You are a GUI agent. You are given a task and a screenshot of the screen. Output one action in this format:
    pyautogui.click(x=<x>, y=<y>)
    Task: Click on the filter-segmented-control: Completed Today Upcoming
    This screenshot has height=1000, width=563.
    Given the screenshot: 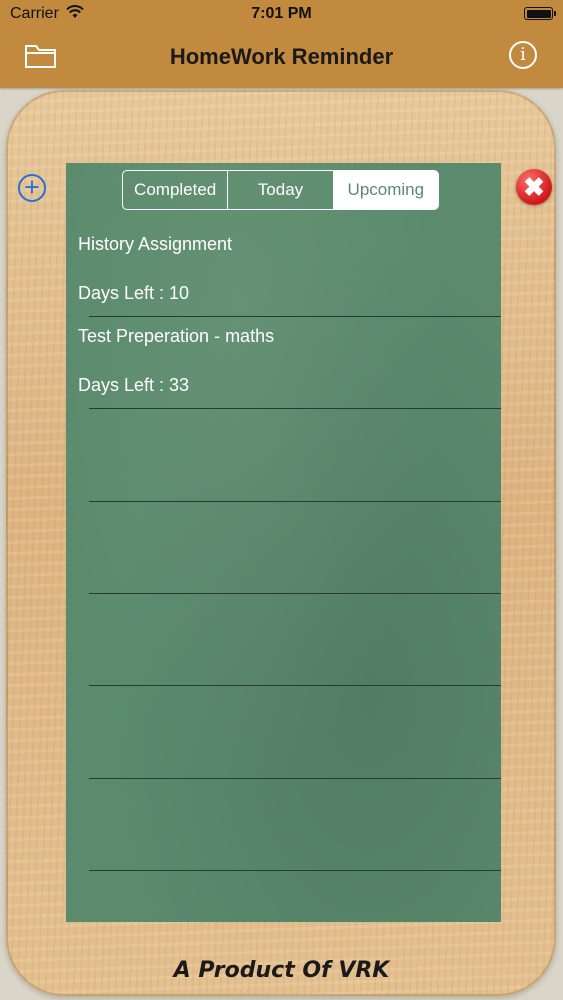 What is the action you would take?
    pyautogui.click(x=280, y=190)
    